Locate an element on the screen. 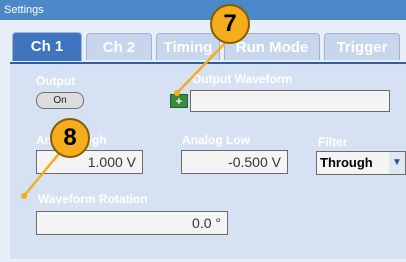 Image resolution: width=406 pixels, height=262 pixels. callout-7-leader is located at coordinates (202, 66).